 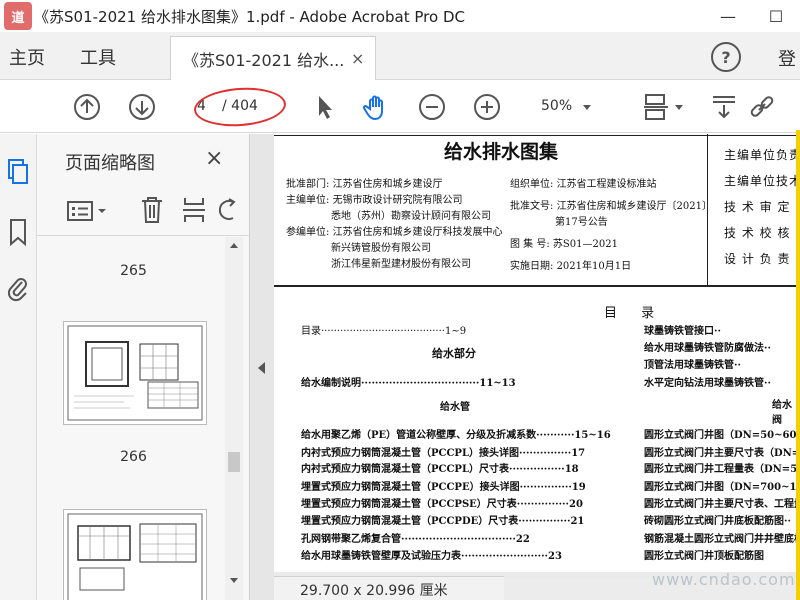 What do you see at coordinates (707, 346) in the screenshot?
I see `toc-entry: 给水用球墨铸铁管防腐做法··` at bounding box center [707, 346].